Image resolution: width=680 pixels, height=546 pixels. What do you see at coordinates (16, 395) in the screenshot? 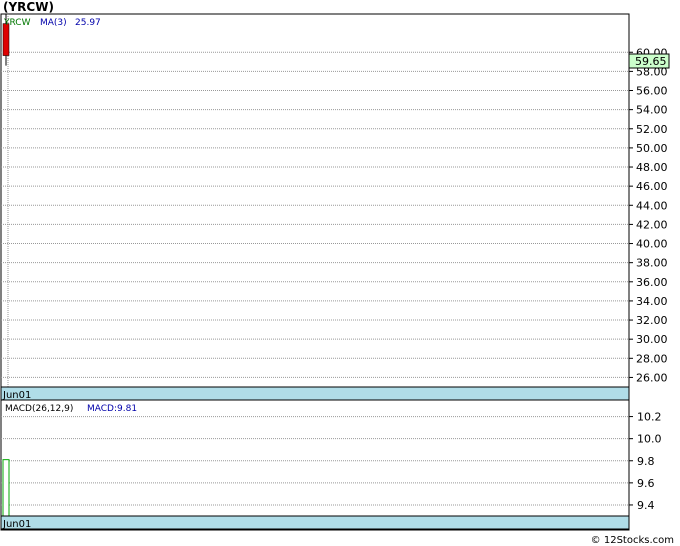
I see `price-x-label: Jun01` at bounding box center [16, 395].